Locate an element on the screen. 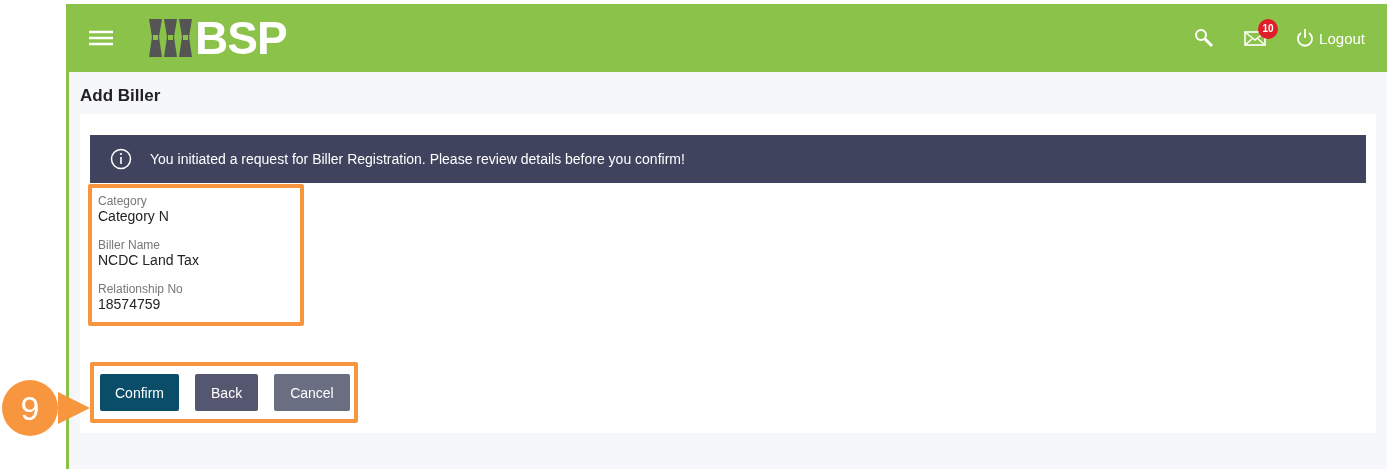  field-label: Relationship No is located at coordinates (141, 289).